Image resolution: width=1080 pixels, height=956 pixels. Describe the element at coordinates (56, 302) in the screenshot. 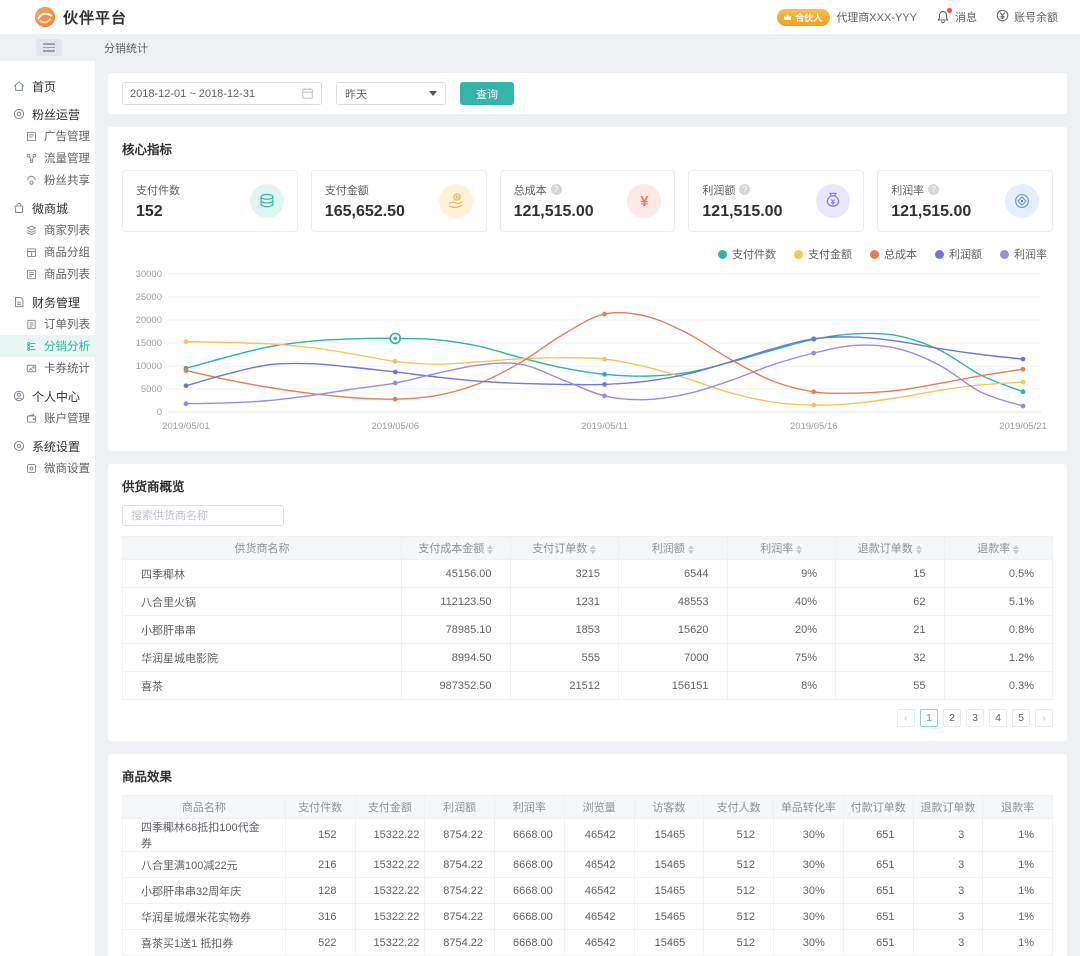

I see `sidebar-item-label: 财务管理` at that location.